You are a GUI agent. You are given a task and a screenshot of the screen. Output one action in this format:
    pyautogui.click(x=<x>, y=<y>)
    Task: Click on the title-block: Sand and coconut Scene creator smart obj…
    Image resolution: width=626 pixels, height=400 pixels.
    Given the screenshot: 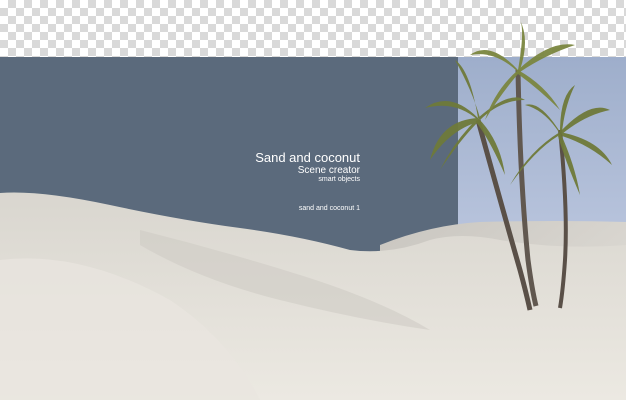 What is the action you would take?
    pyautogui.click(x=295, y=167)
    